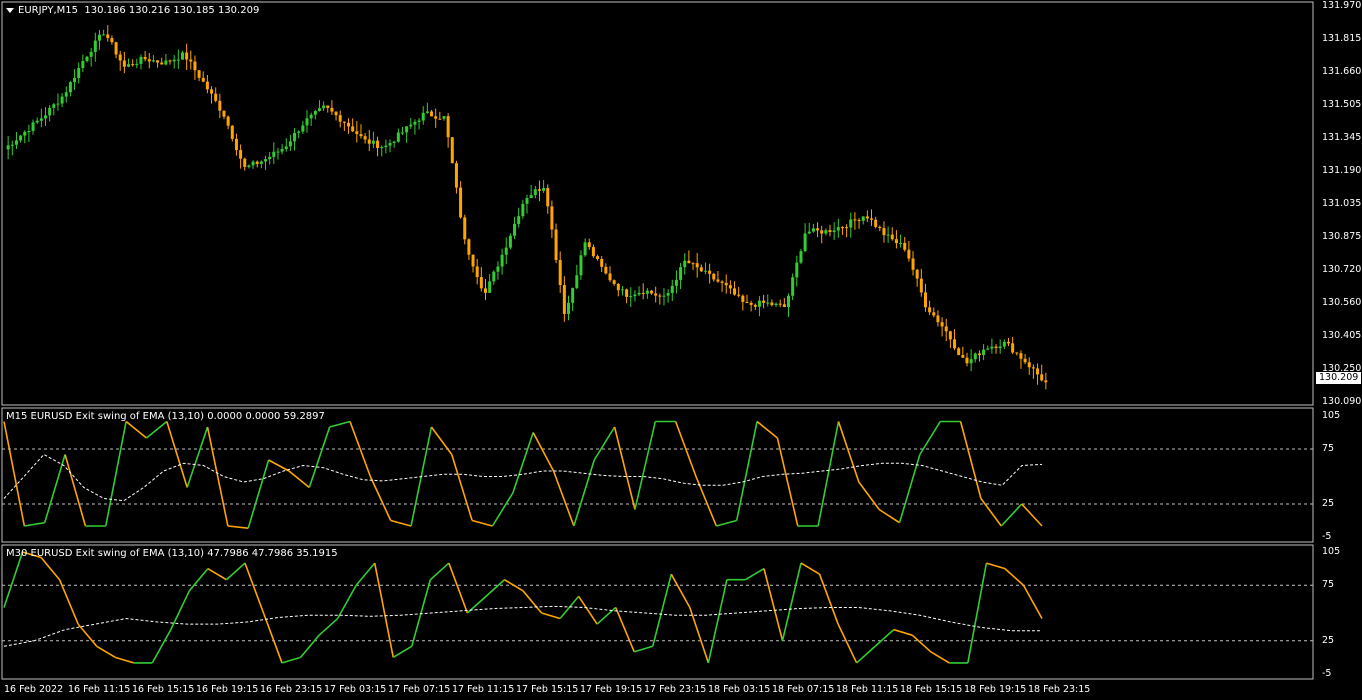 This screenshot has height=700, width=1362. Describe the element at coordinates (1342, 335) in the screenshot. I see `price-tick: 130.405` at that location.